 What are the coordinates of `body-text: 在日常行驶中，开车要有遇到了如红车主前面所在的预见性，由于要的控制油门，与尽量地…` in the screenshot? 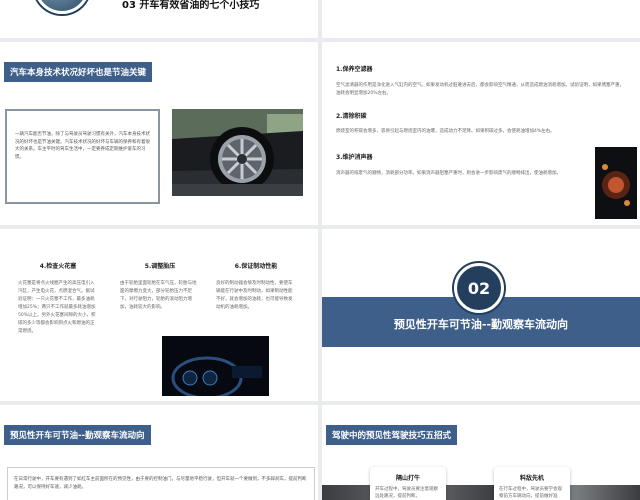 It's located at (160, 483).